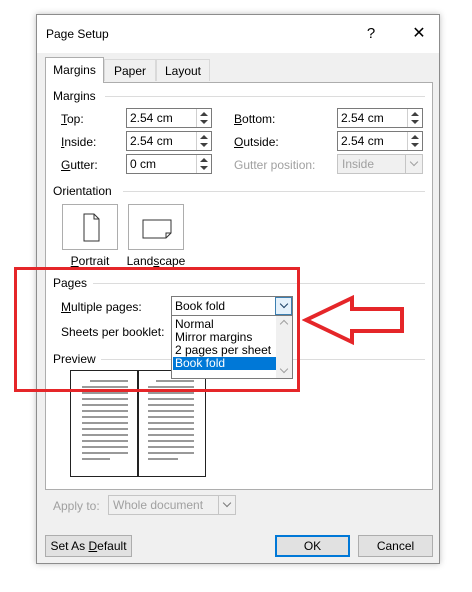 The image size is (472, 592). Describe the element at coordinates (395, 546) in the screenshot. I see `cancel-button: Cancel` at that location.